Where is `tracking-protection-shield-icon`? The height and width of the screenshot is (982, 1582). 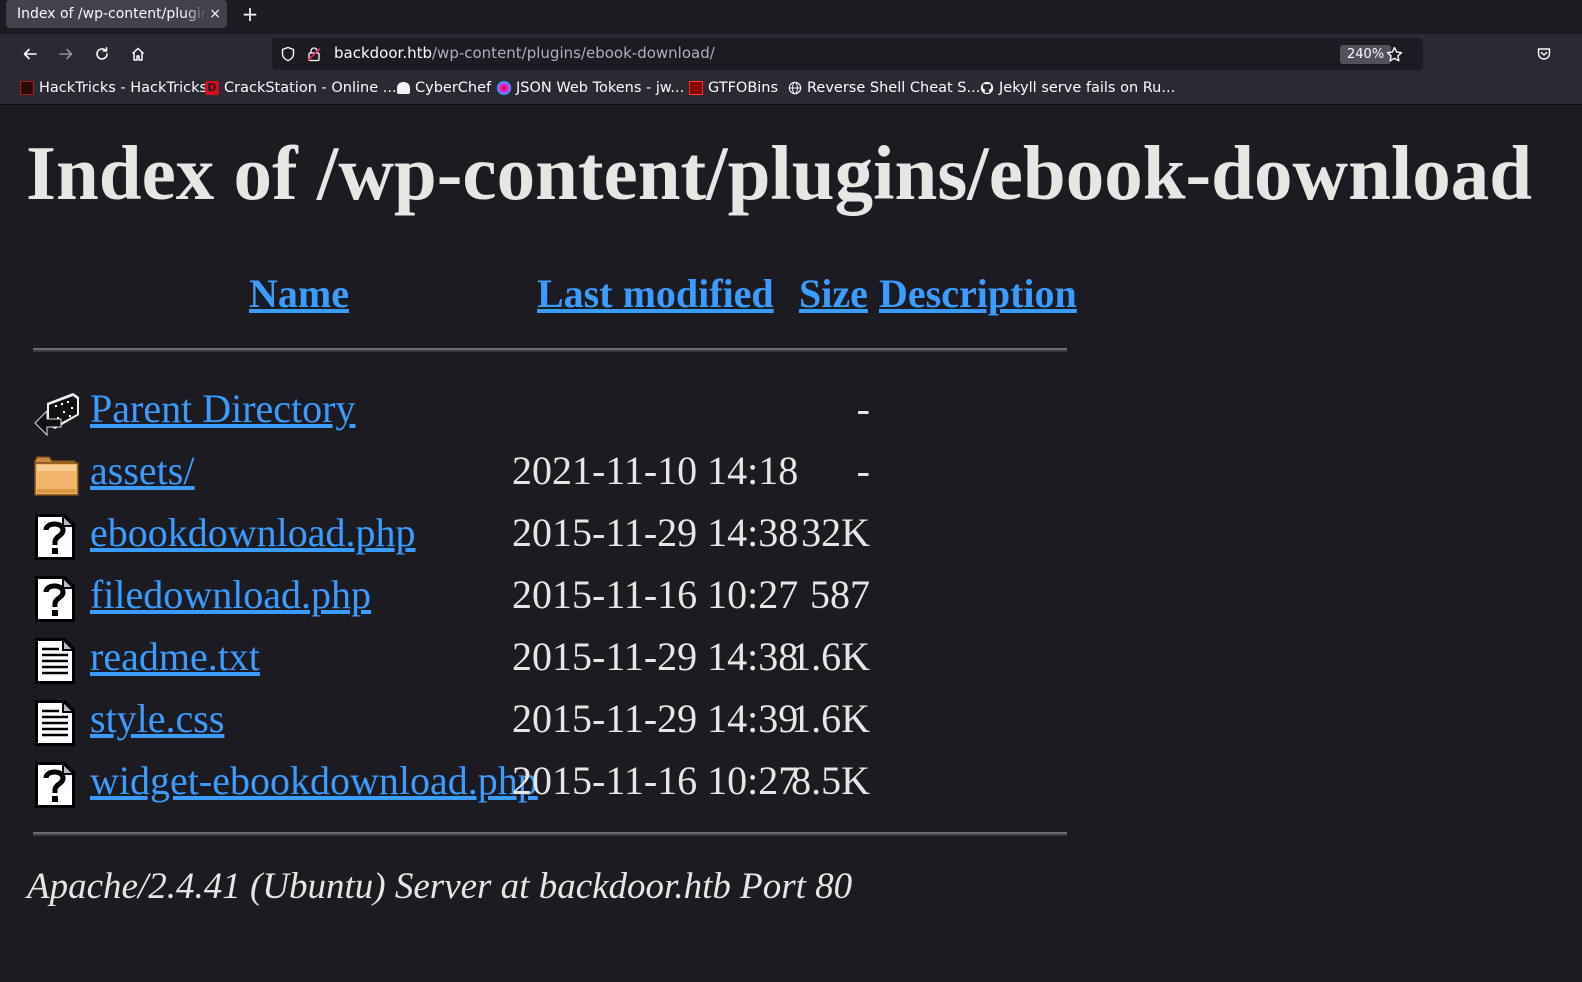
tracking-protection-shield-icon is located at coordinates (288, 54).